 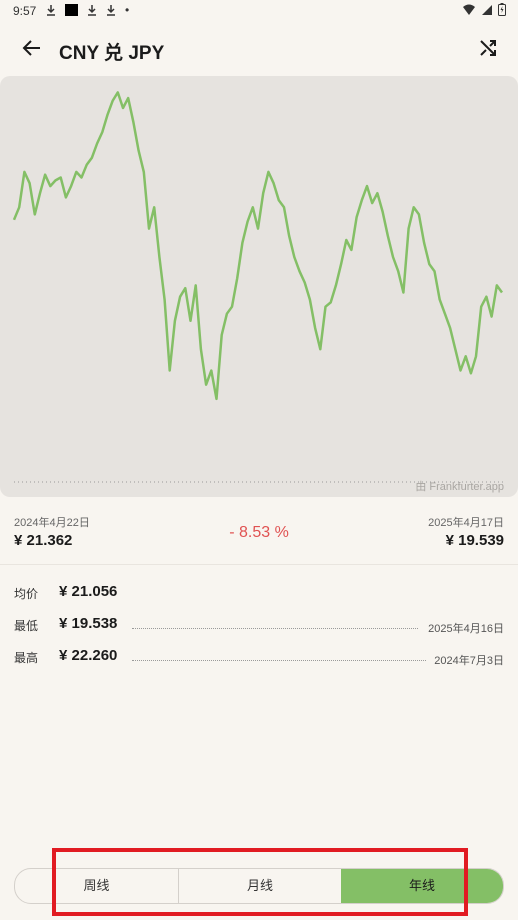 I want to click on arrow-left-icon, so click(x=31, y=48).